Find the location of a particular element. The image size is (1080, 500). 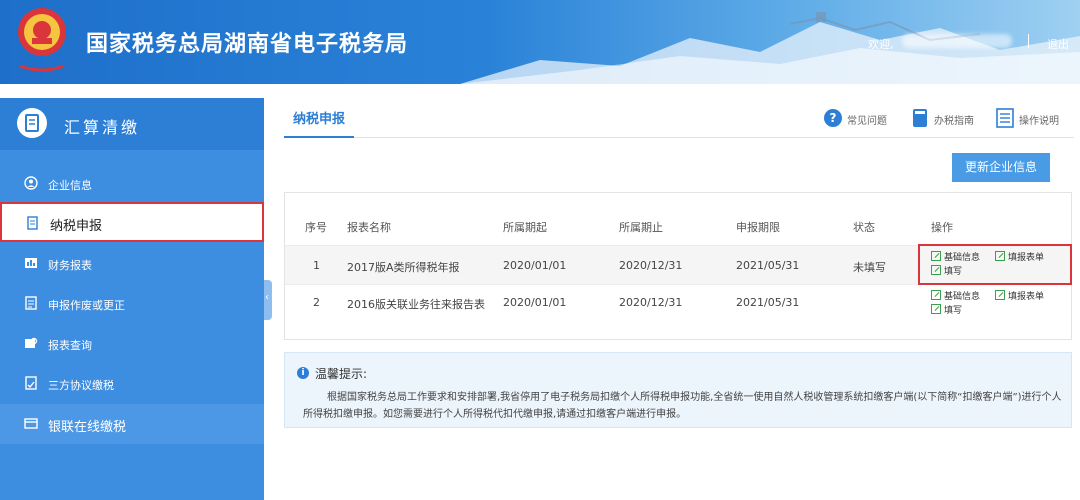

actions-highlight-box is located at coordinates (995, 264).